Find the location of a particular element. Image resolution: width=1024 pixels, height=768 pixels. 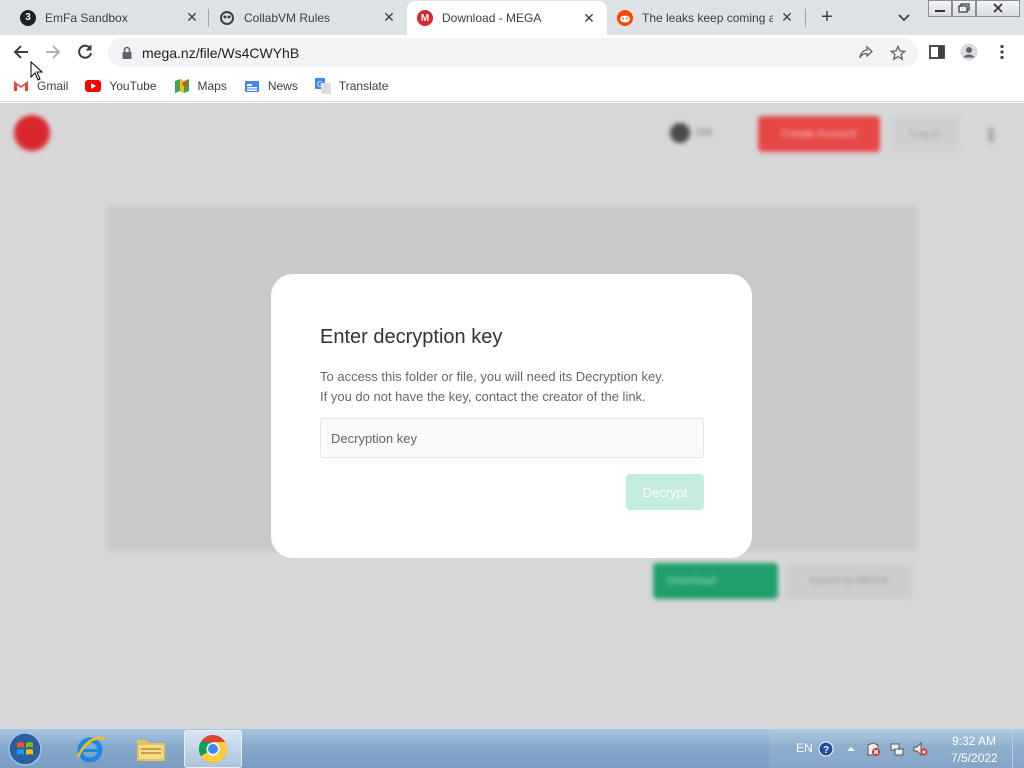

tab-emfa-sandbox: 3 EmFa Sandbox ✕ is located at coordinates (110, 17).